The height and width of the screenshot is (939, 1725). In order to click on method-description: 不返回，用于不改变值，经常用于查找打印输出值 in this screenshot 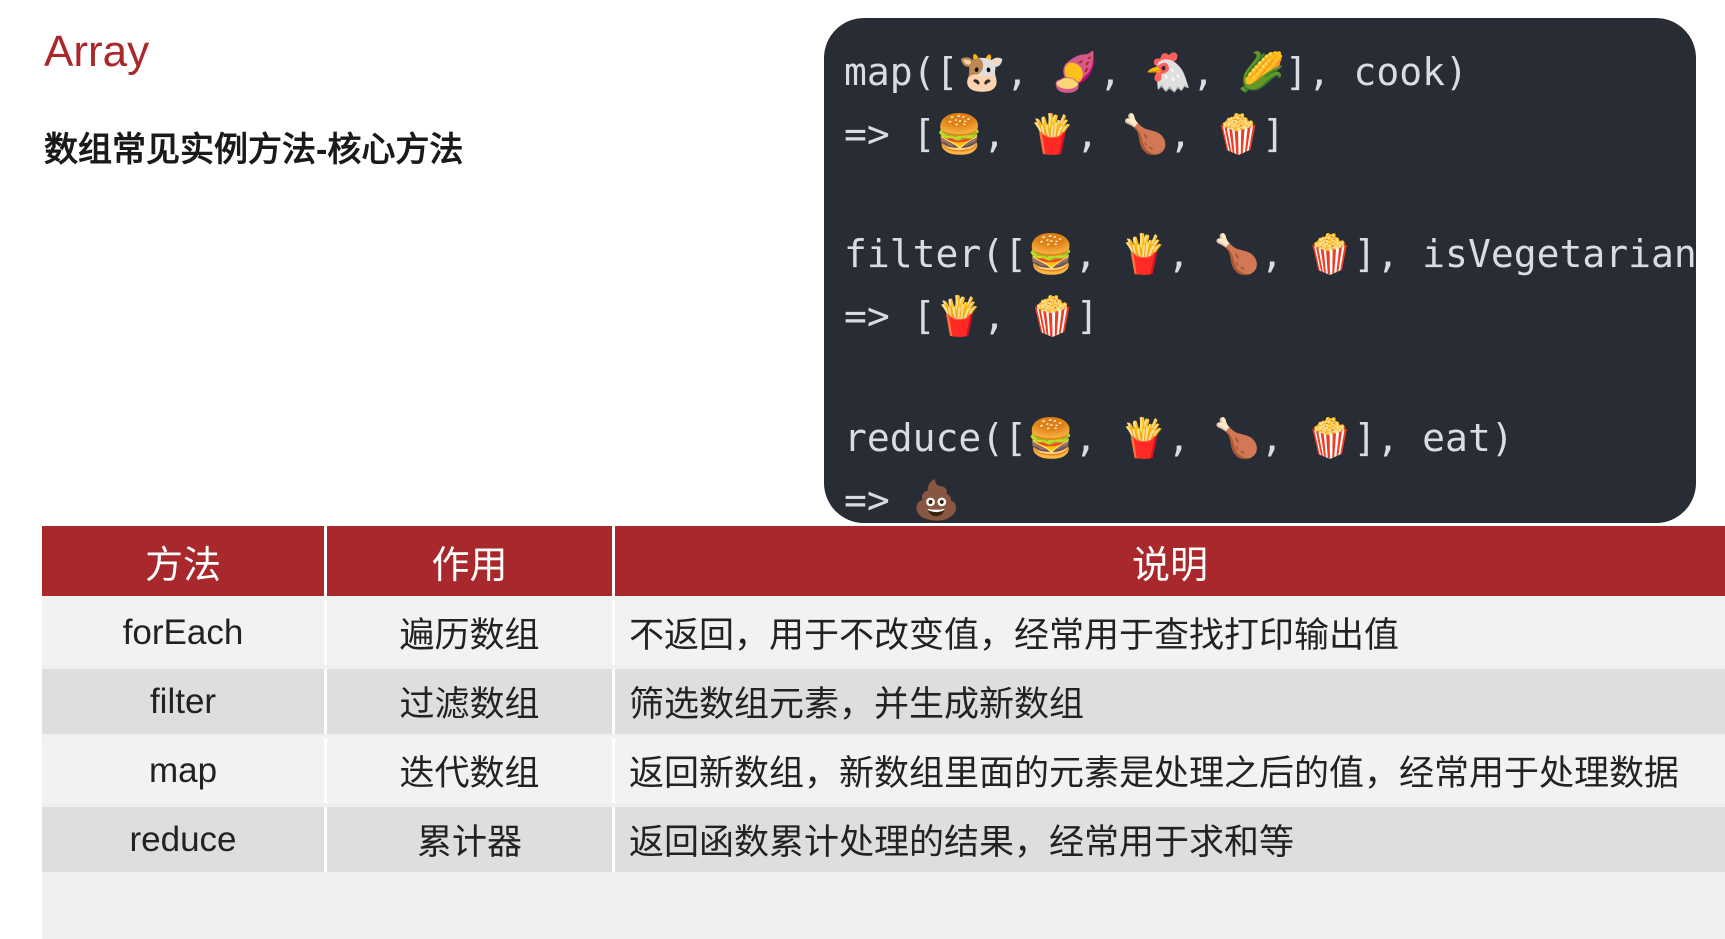, I will do `click(1014, 635)`.